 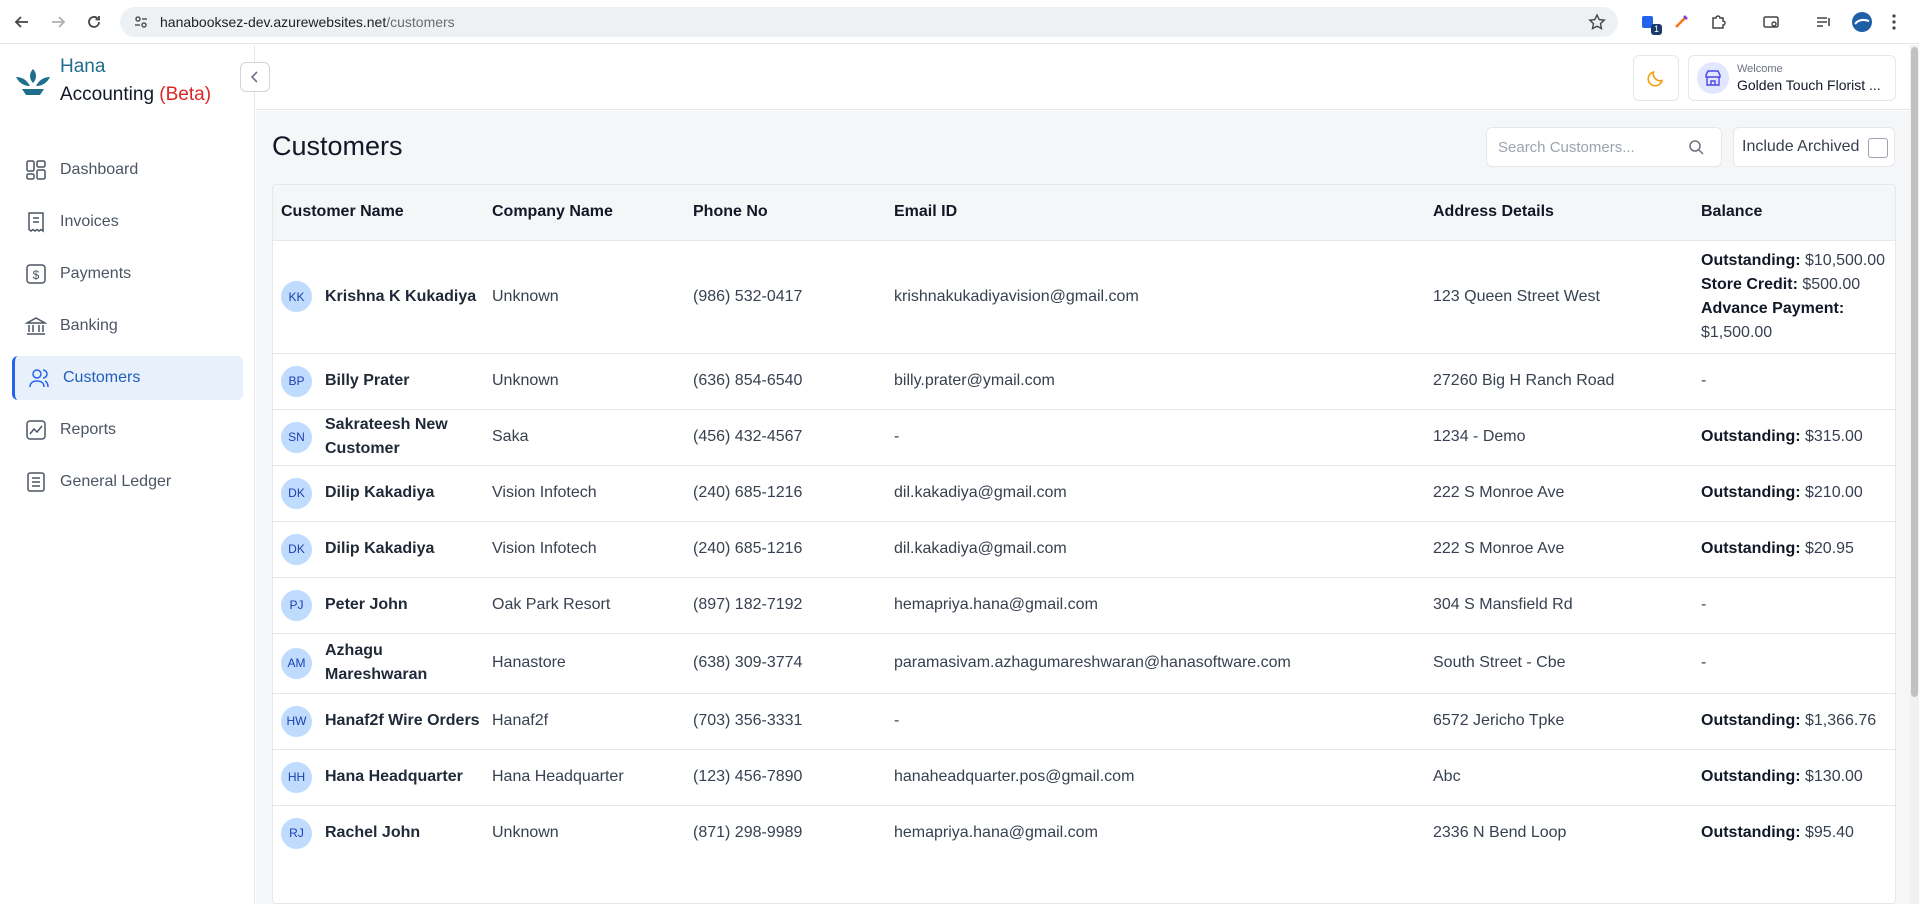 What do you see at coordinates (94, 22) in the screenshot?
I see `reload-icon` at bounding box center [94, 22].